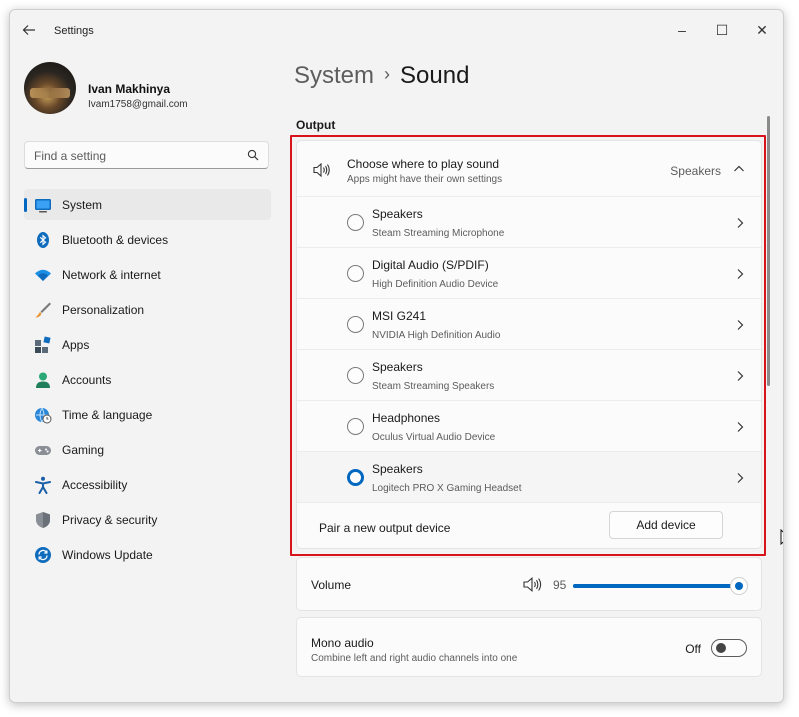 This screenshot has width=799, height=717. Describe the element at coordinates (147, 449) in the screenshot. I see `sidebar-item-gaming: Gaming` at that location.